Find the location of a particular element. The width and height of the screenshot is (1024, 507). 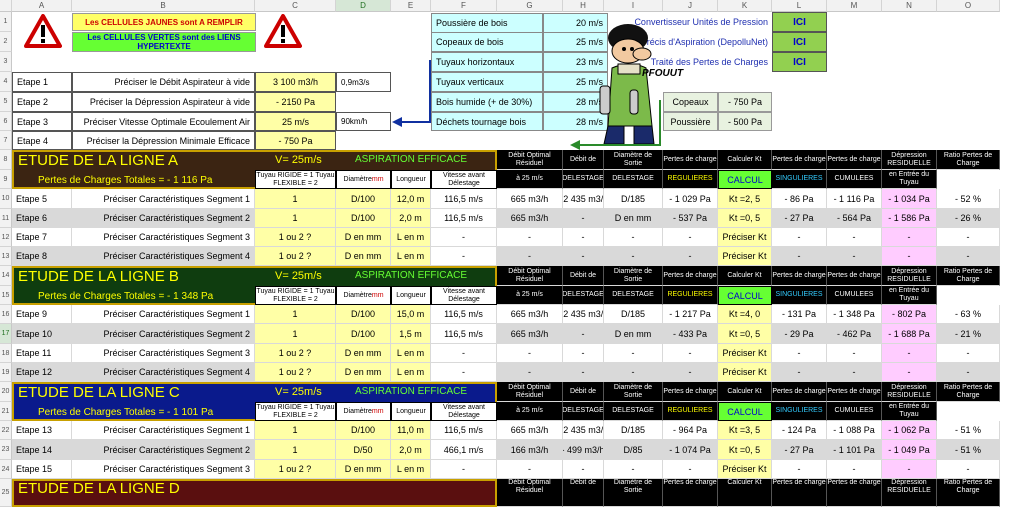

segment-cell-g: 665 m3/h is located at coordinates (530, 199).